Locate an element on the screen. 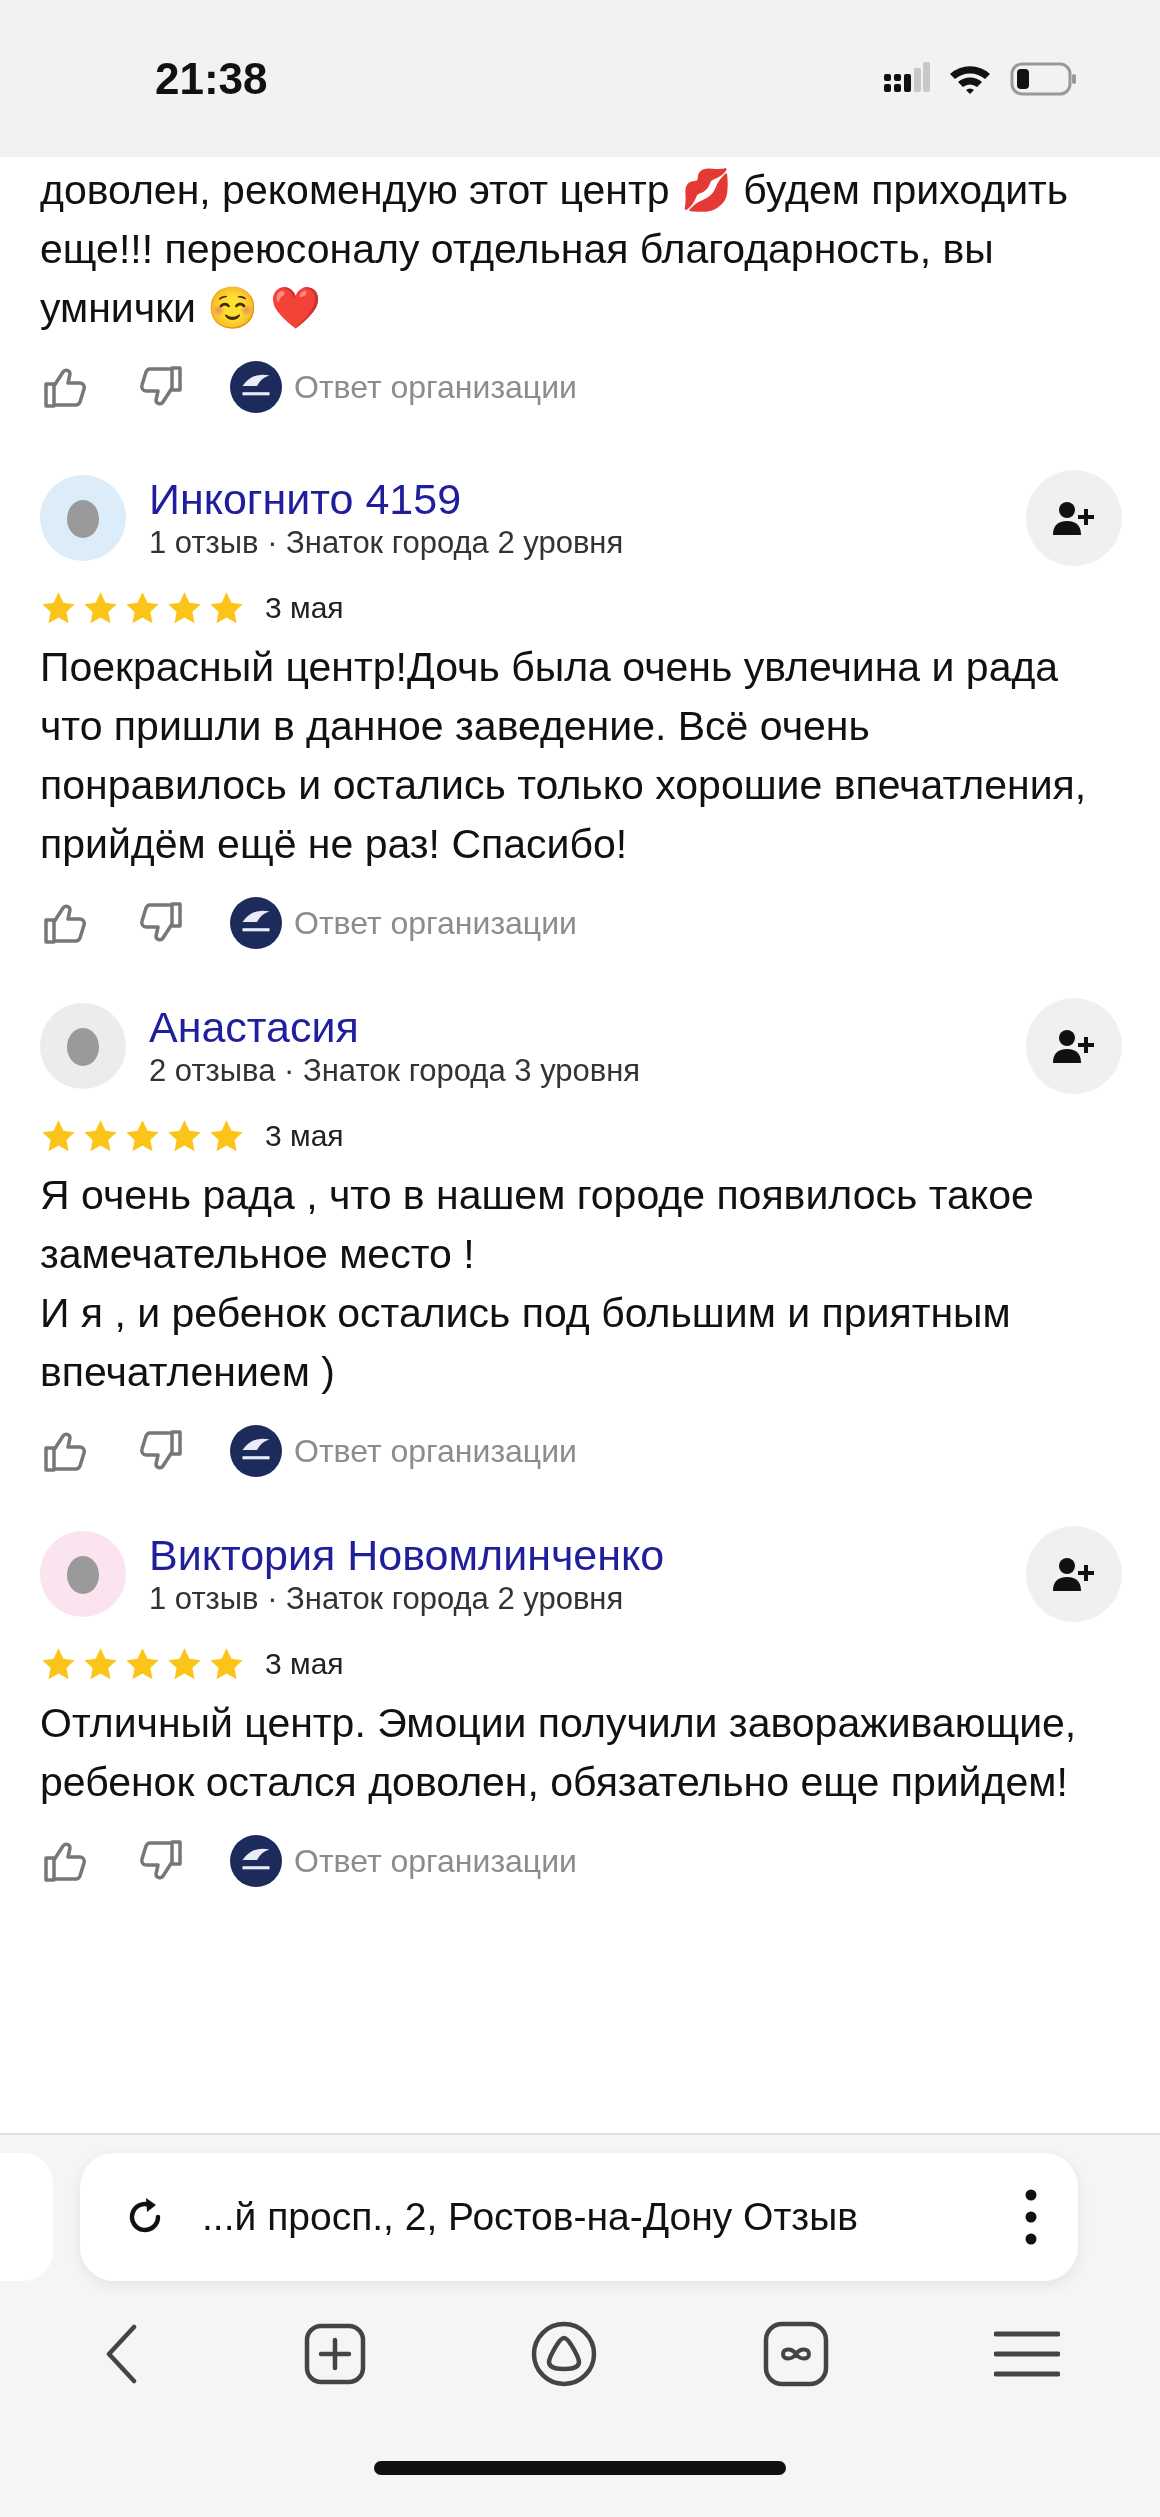 Image resolution: width=1160 pixels, height=2517 pixels. author-name: Анастасия is located at coordinates (587, 1027).